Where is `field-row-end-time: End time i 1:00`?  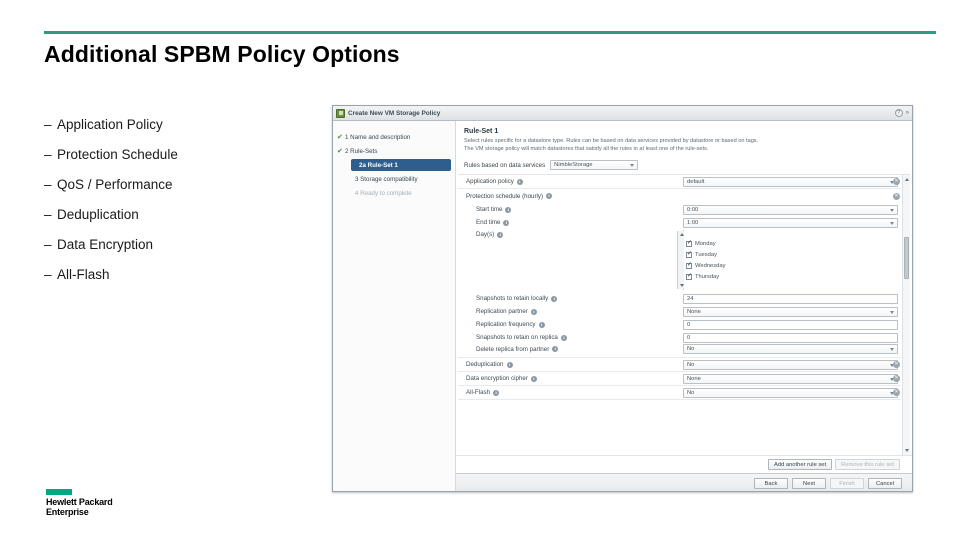 field-row-end-time: End time i 1:00 is located at coordinates (679, 222).